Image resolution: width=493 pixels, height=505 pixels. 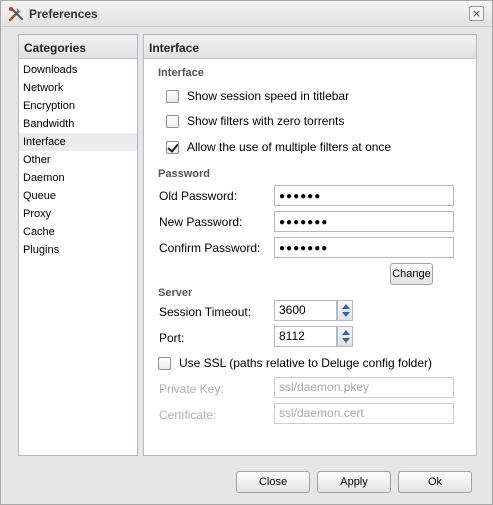 What do you see at coordinates (476, 13) in the screenshot?
I see `close-icon: ×` at bounding box center [476, 13].